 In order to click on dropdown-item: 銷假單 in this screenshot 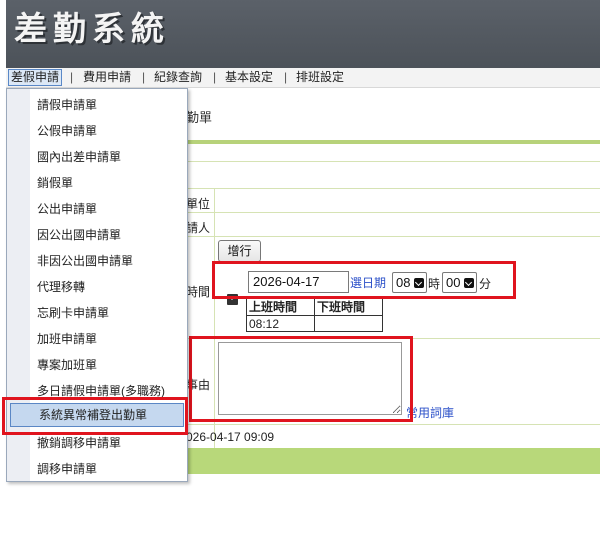, I will do `click(55, 183)`.